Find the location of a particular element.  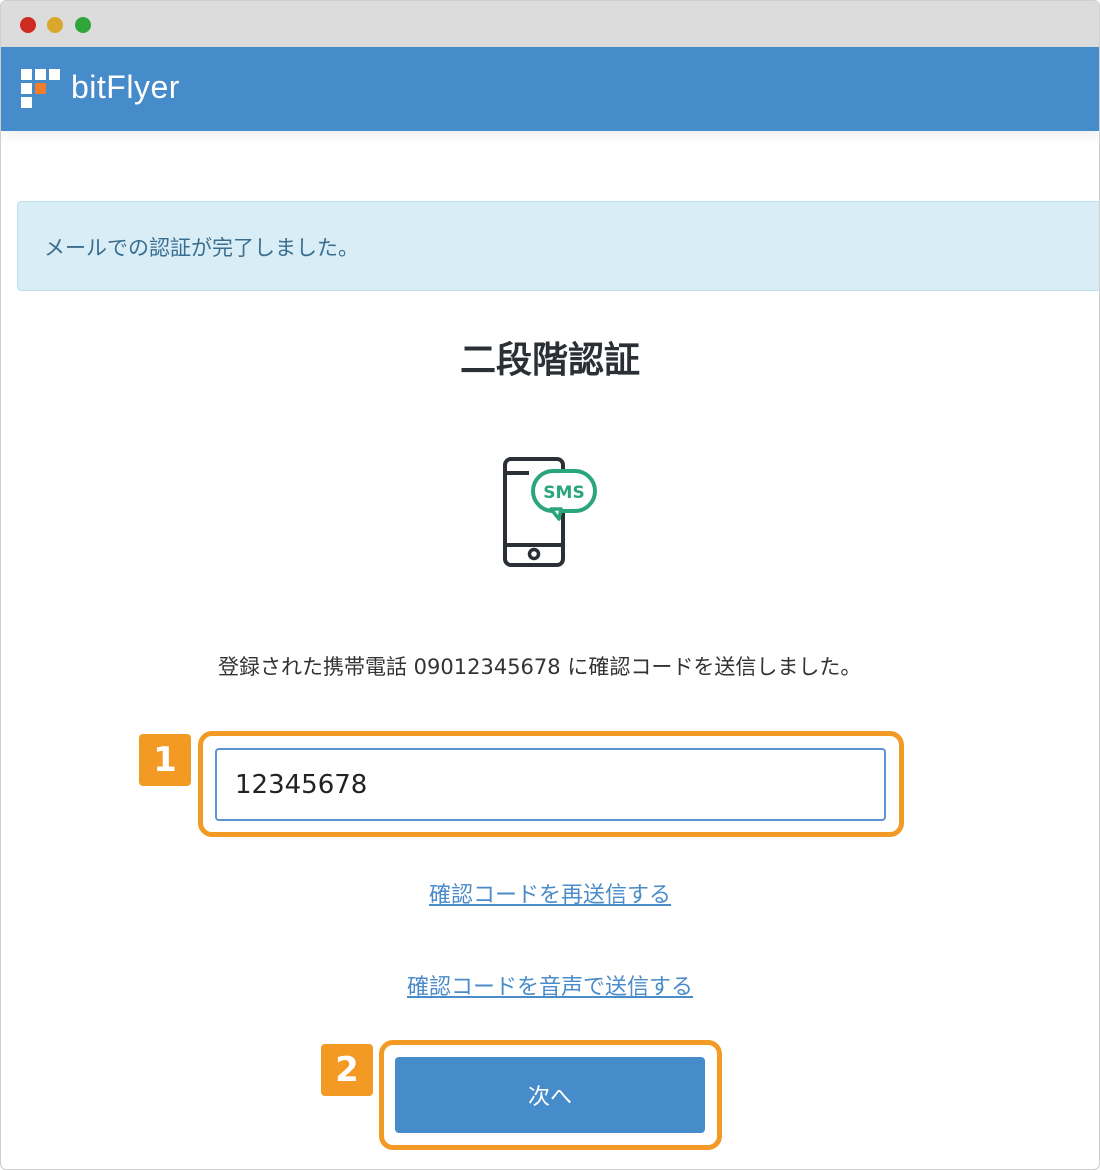

annotation-badge-2: 2 is located at coordinates (347, 1070).